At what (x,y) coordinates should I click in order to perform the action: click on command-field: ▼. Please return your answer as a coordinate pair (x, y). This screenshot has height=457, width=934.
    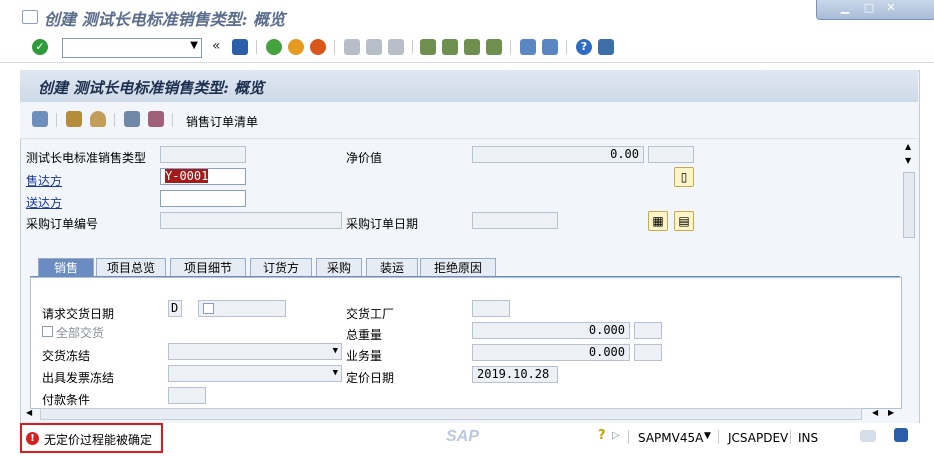
    Looking at the image, I should click on (132, 48).